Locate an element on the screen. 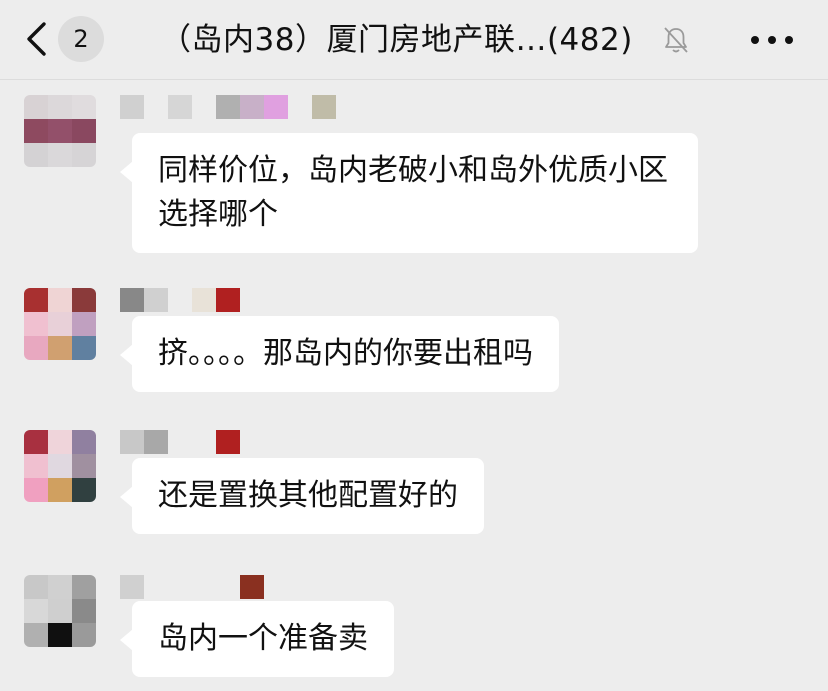 The height and width of the screenshot is (691, 828). back-button: 2 is located at coordinates (72, 39).